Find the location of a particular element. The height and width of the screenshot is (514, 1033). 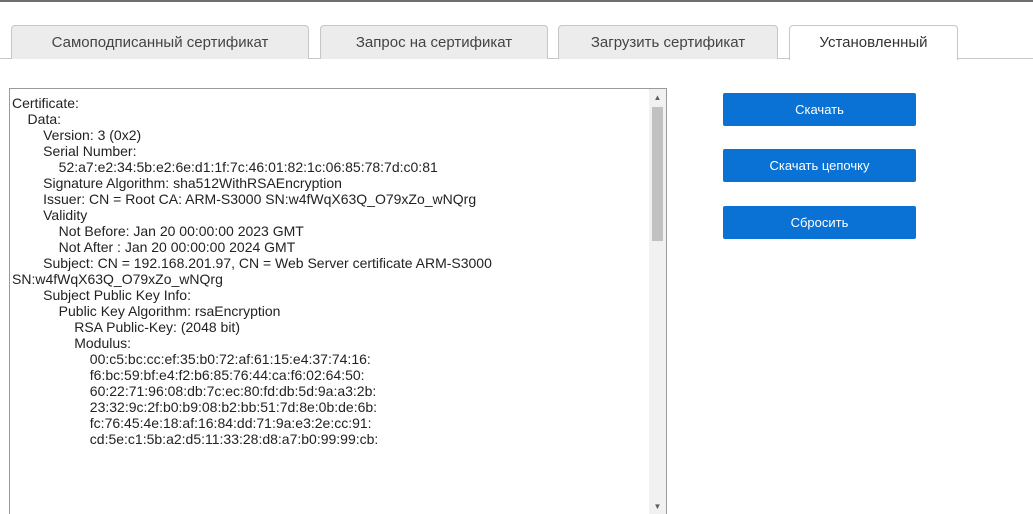

certificate-line: Public Key Algorithm: rsaEncryption is located at coordinates (146, 311).